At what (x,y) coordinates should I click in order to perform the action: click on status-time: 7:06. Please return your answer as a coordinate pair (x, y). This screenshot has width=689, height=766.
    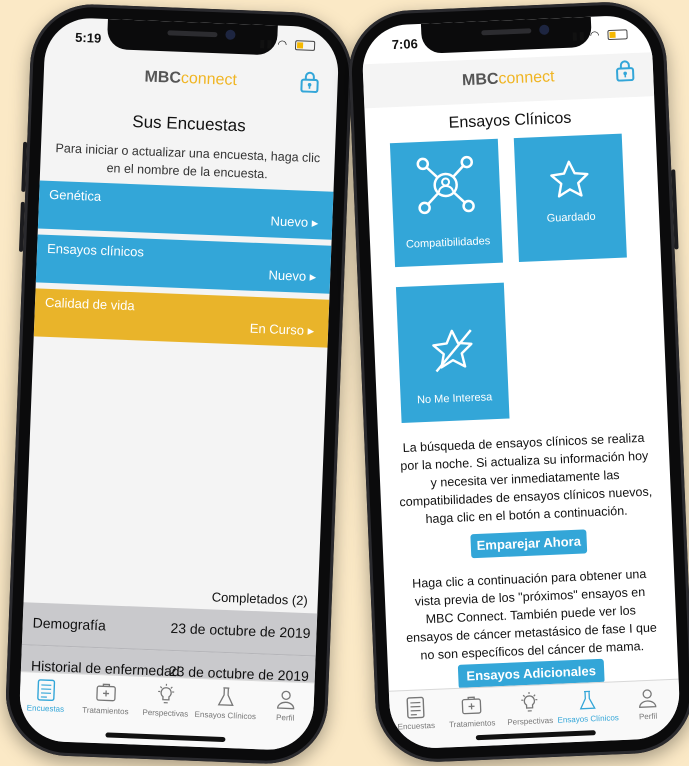
    Looking at the image, I should click on (405, 44).